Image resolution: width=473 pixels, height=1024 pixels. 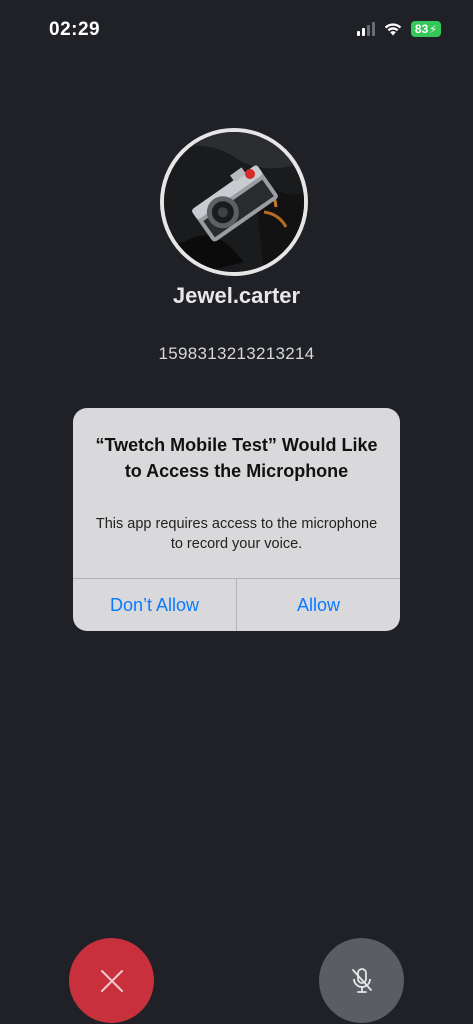 What do you see at coordinates (421, 29) in the screenshot?
I see `battery-level: 83` at bounding box center [421, 29].